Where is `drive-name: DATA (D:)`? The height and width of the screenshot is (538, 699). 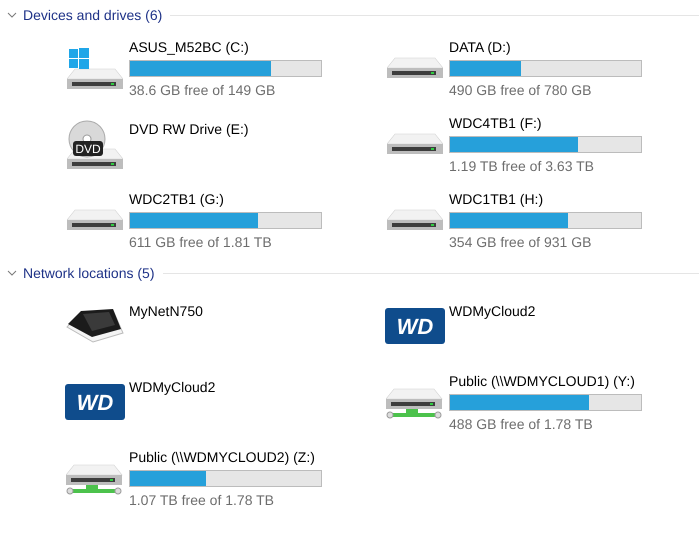 drive-name: DATA (D:) is located at coordinates (545, 47).